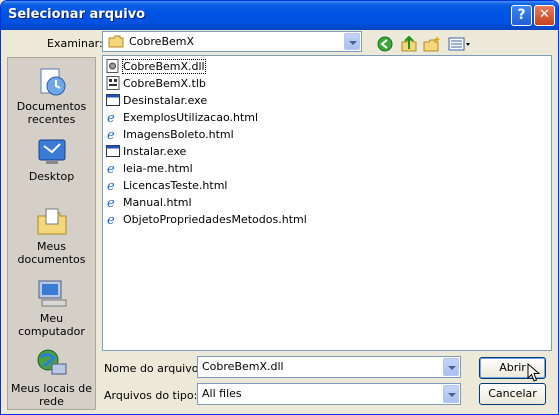 The width and height of the screenshot is (559, 415). Describe the element at coordinates (534, 372) in the screenshot. I see `mouse-cursor-icon` at that location.